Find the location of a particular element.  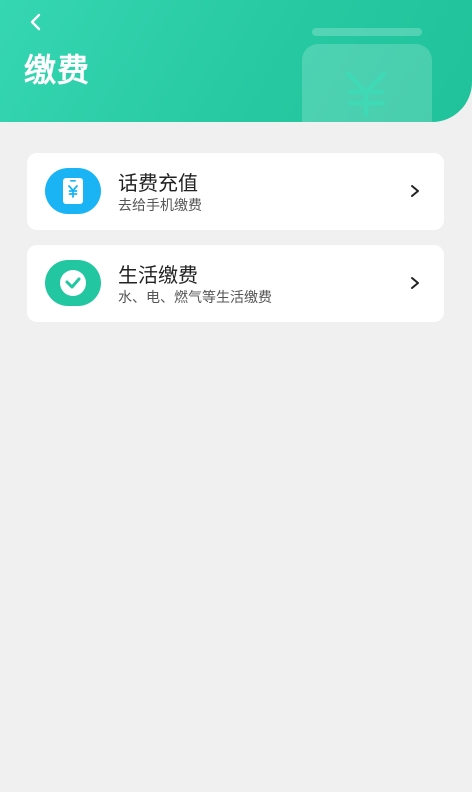

page-title: 缴费 is located at coordinates (57, 70).